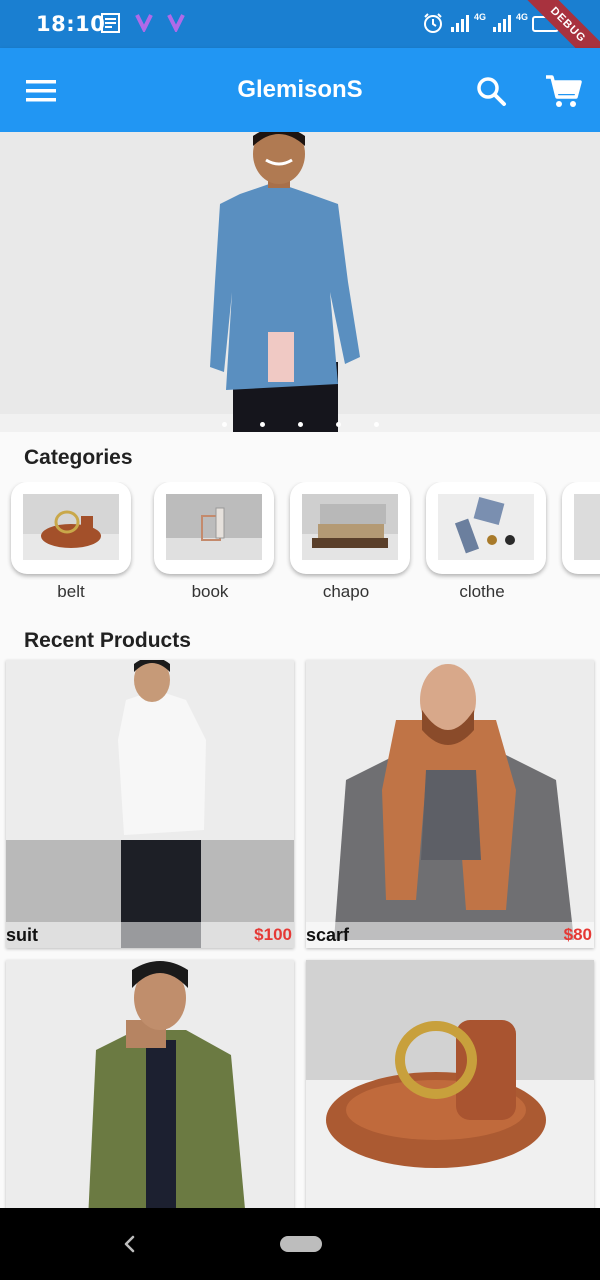 This screenshot has height=1280, width=600. Describe the element at coordinates (328, 935) in the screenshot. I see `product-name: scarf` at that location.